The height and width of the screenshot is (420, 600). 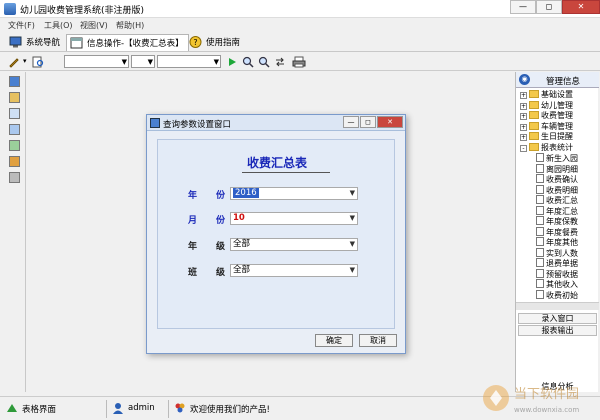 What do you see at coordinates (294, 218) in the screenshot?
I see `month-select: 10 ▼` at bounding box center [294, 218].